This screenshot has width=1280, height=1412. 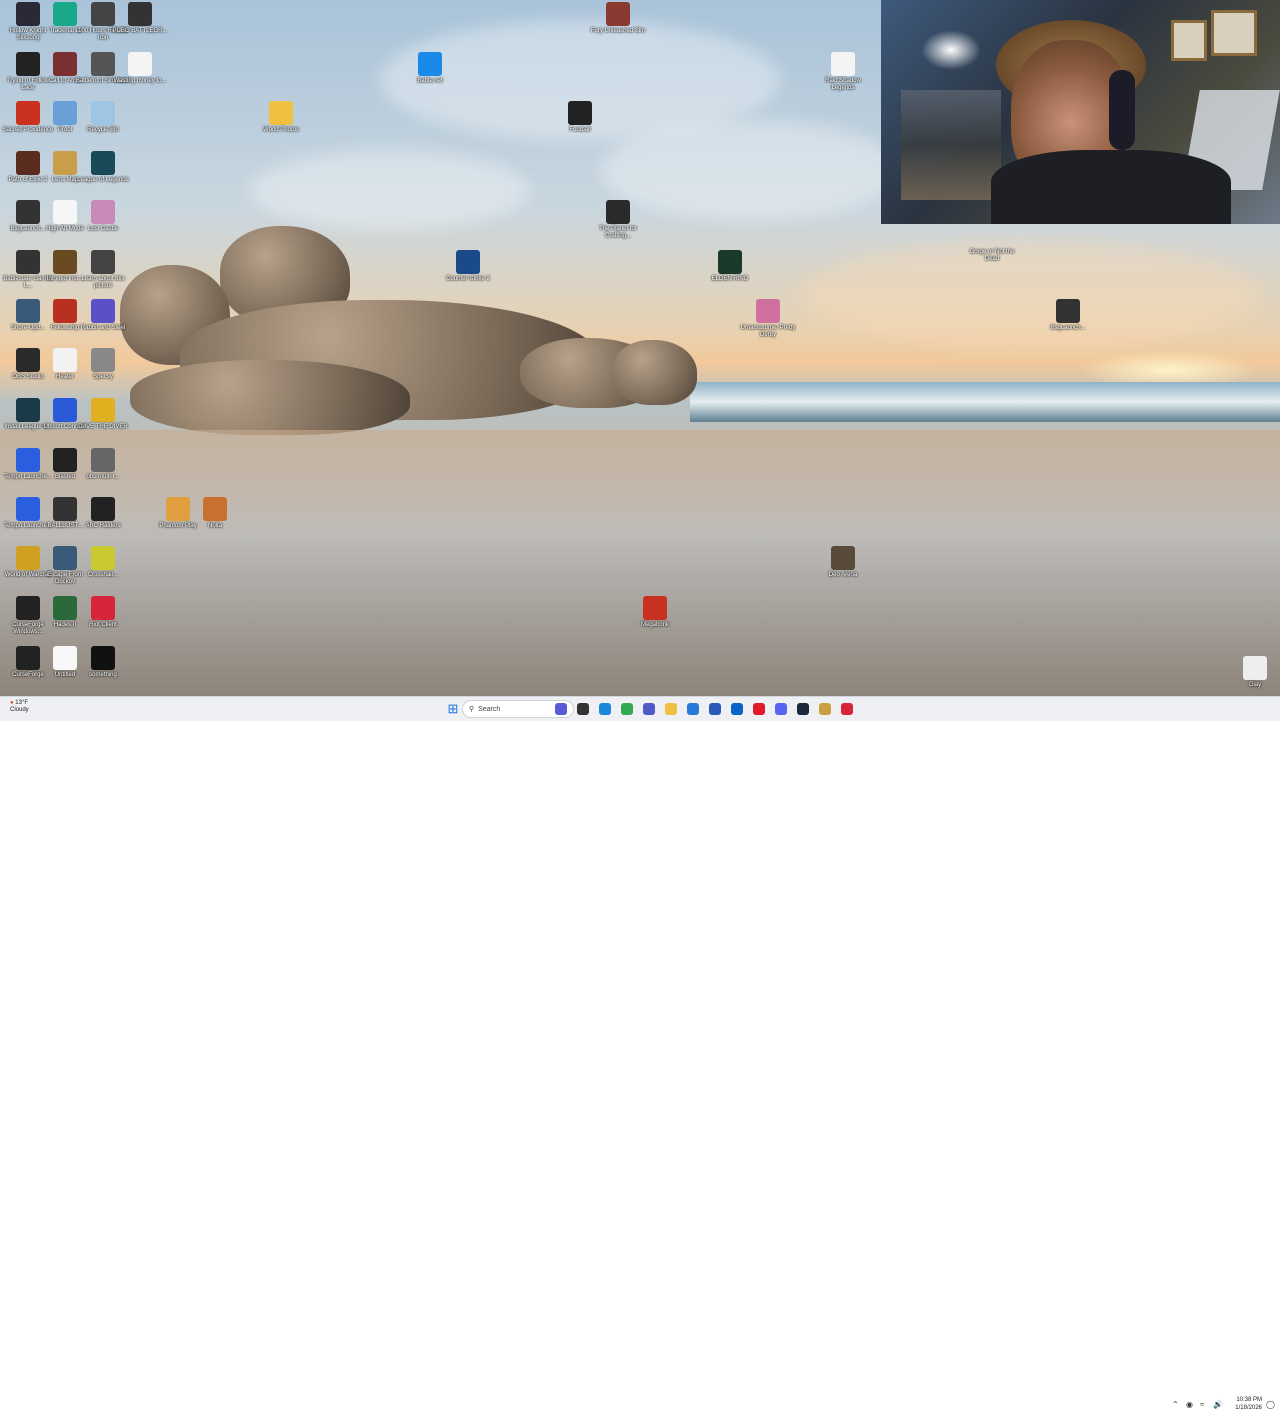 I want to click on edge-icon, so click(x=605, y=709).